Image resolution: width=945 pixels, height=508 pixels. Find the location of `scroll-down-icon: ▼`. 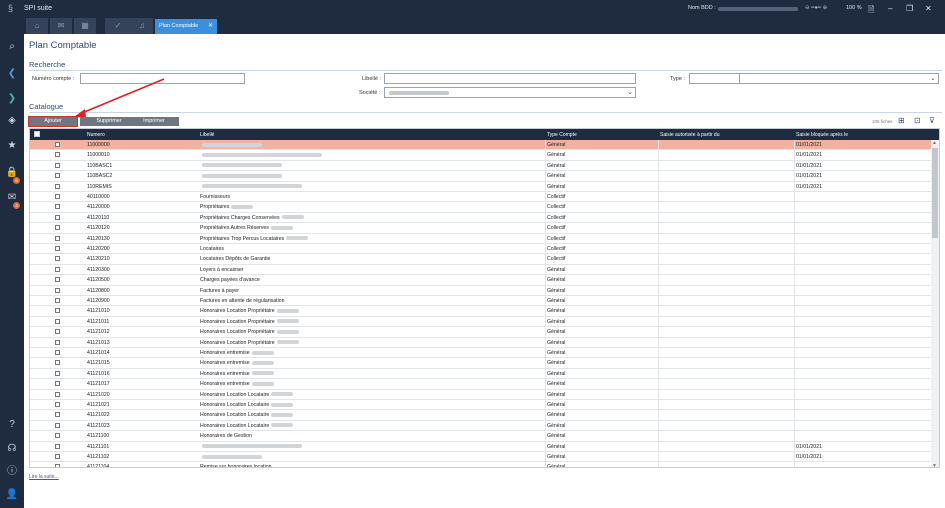

scroll-down-icon: ▼ is located at coordinates (934, 465).